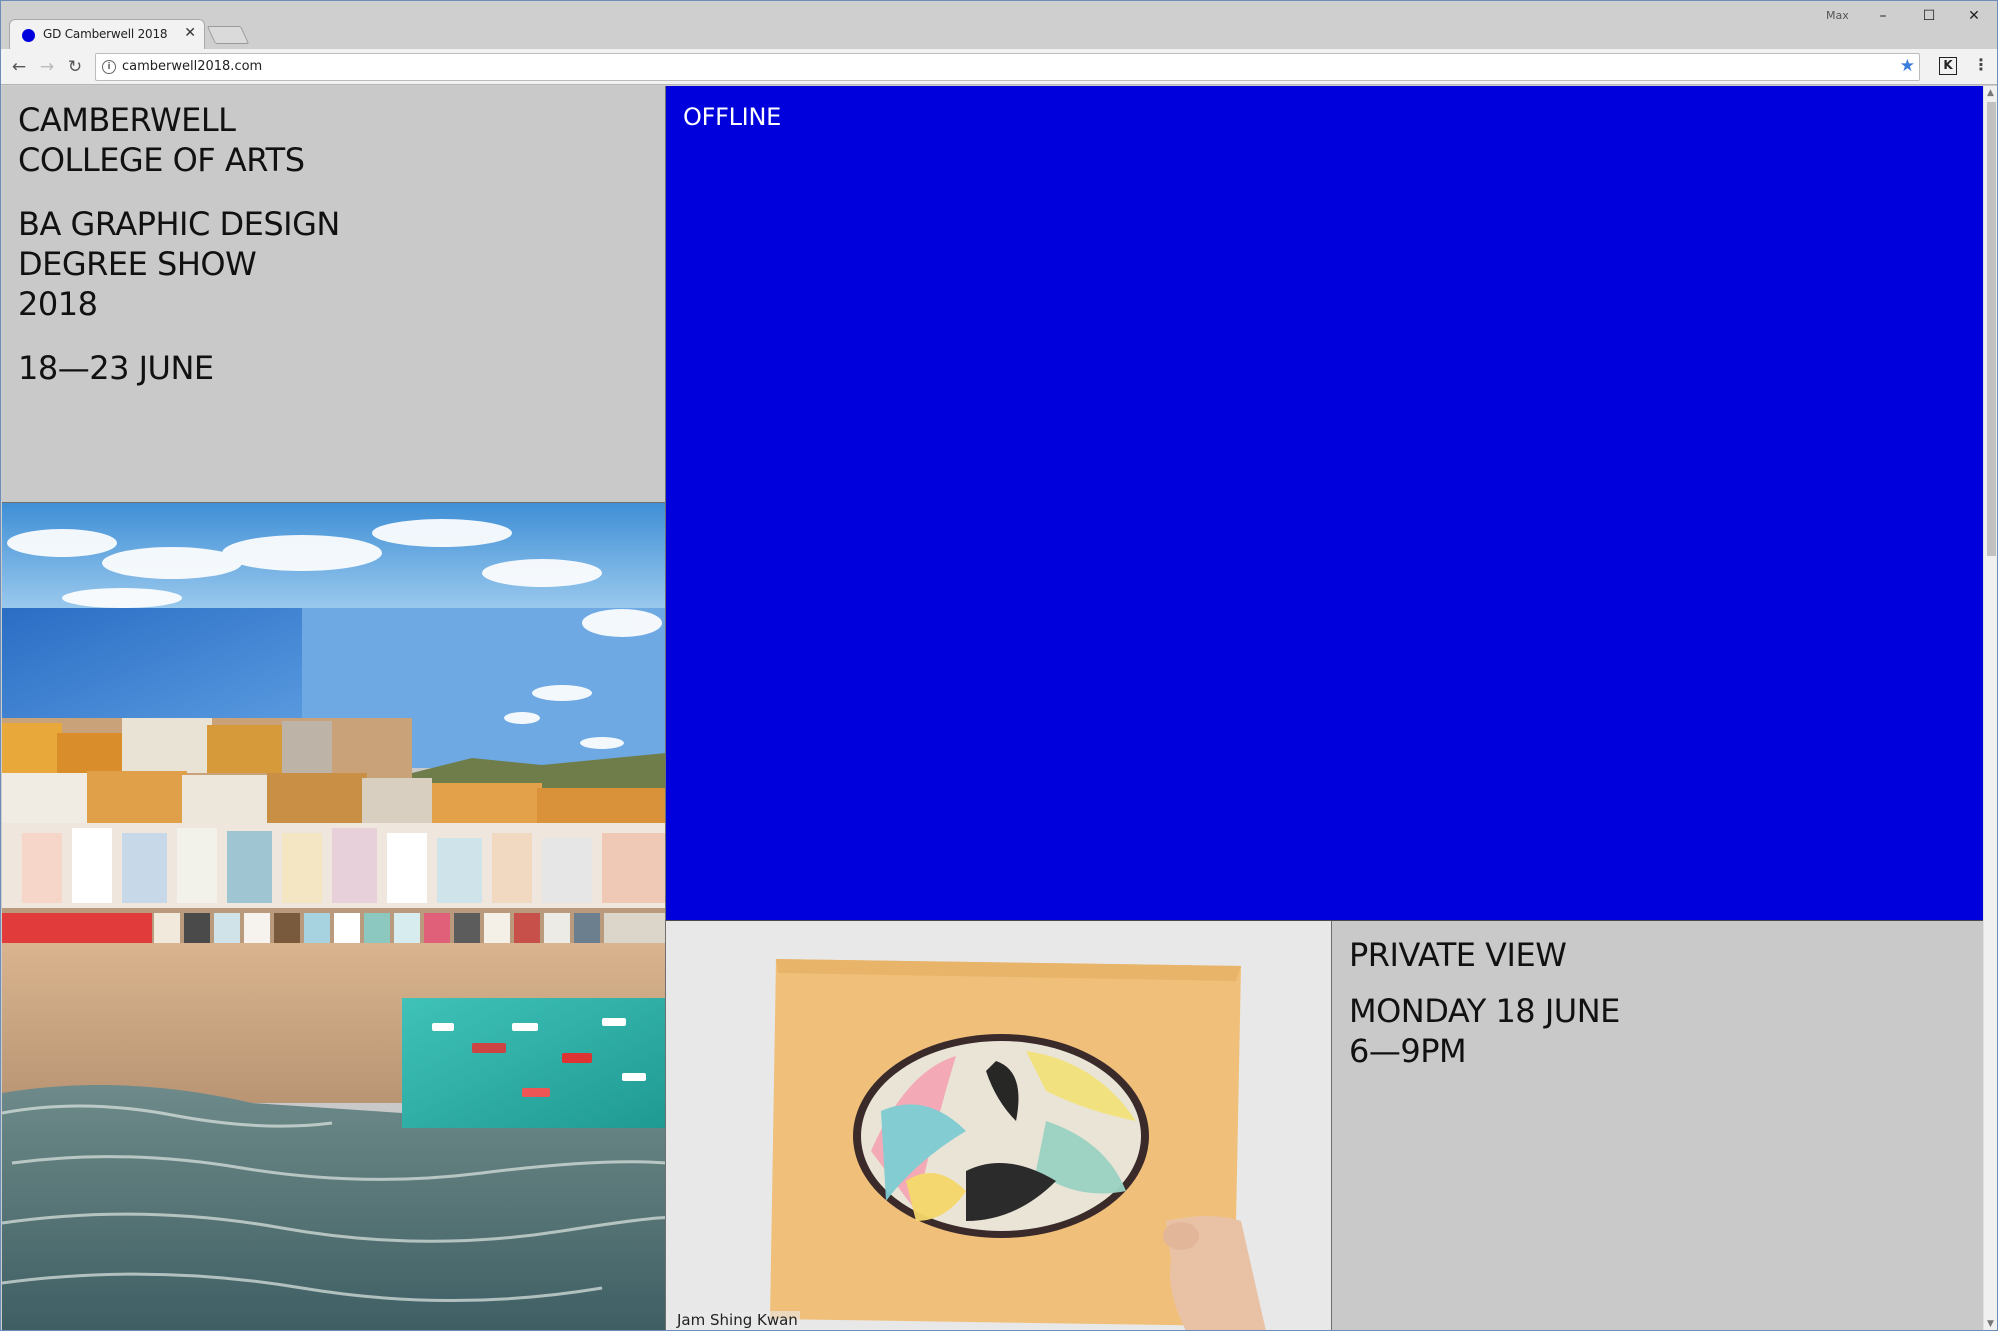  I want to click on private-view-panel: PRIVATE VIEW MONDAY 18 JUNE 6—9PM, so click(1657, 1125).